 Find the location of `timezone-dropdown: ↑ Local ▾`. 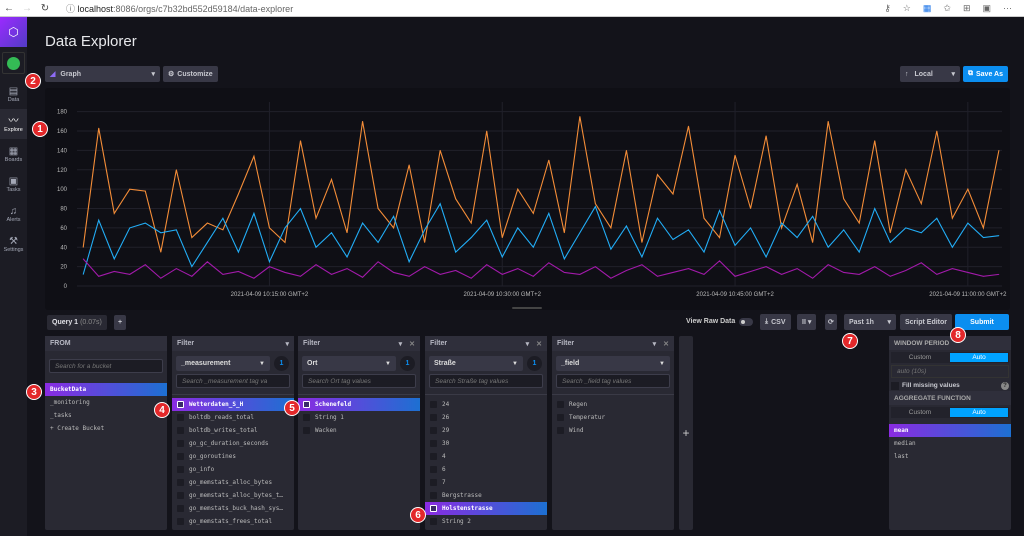

timezone-dropdown: ↑ Local ▾ is located at coordinates (930, 74).